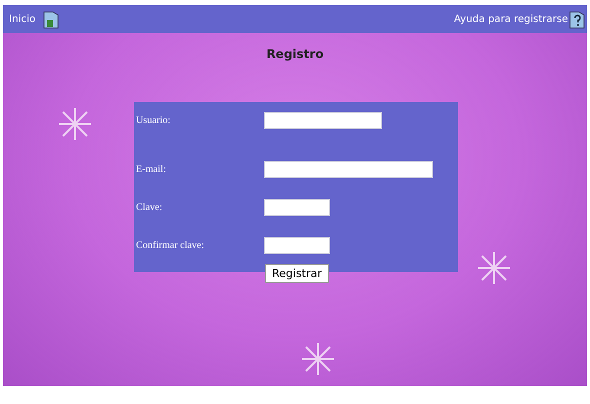  I want to click on field-label: E-mail:, so click(151, 169).